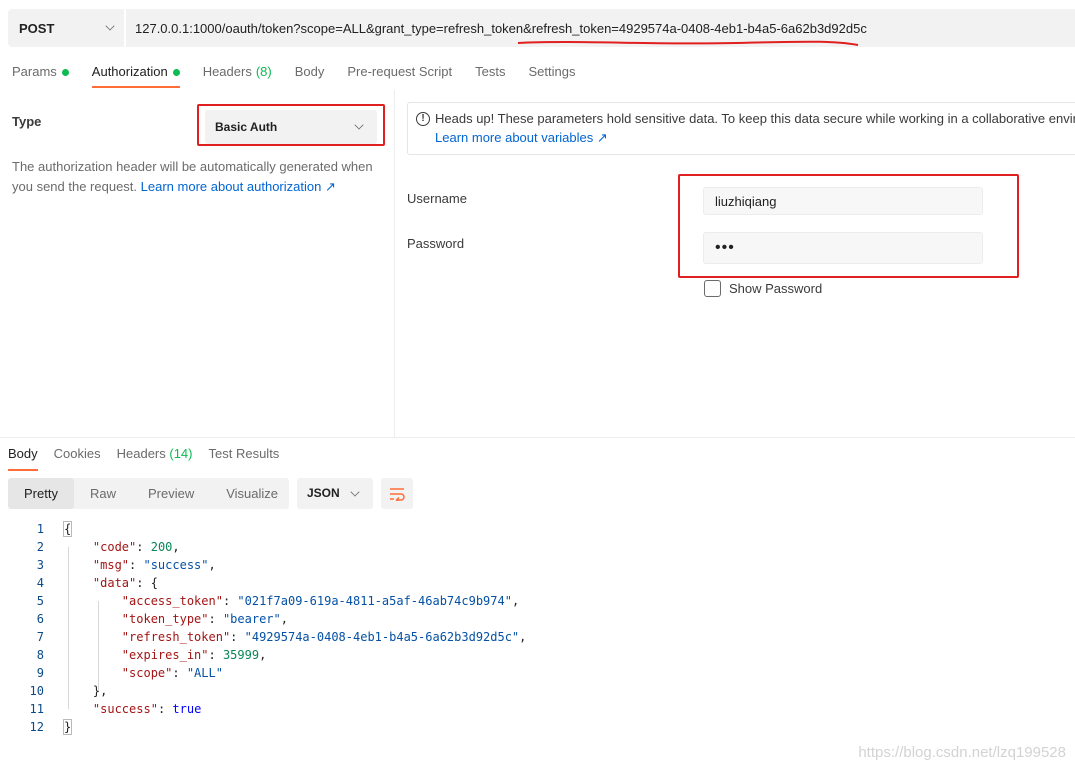 The width and height of the screenshot is (1075, 772). Describe the element at coordinates (125, 583) in the screenshot. I see `code-text: "data": {` at that location.